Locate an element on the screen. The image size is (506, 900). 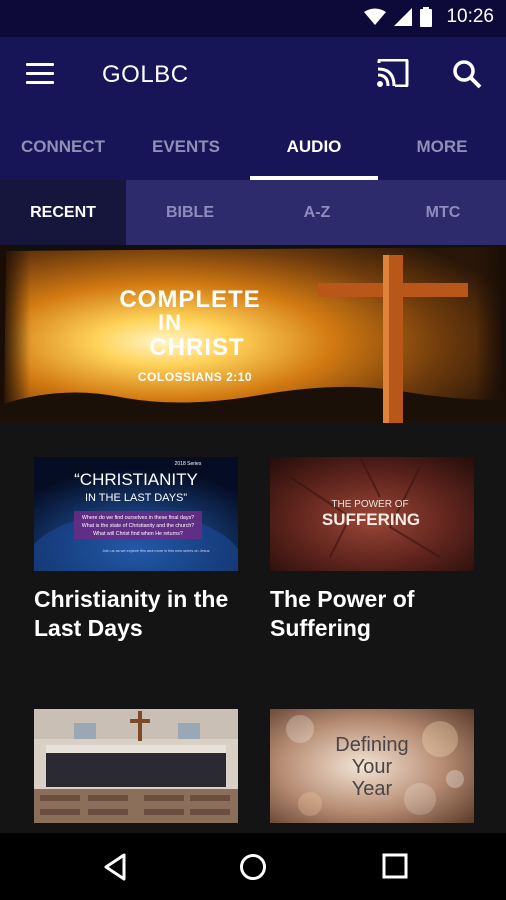
search-icon is located at coordinates (467, 74).